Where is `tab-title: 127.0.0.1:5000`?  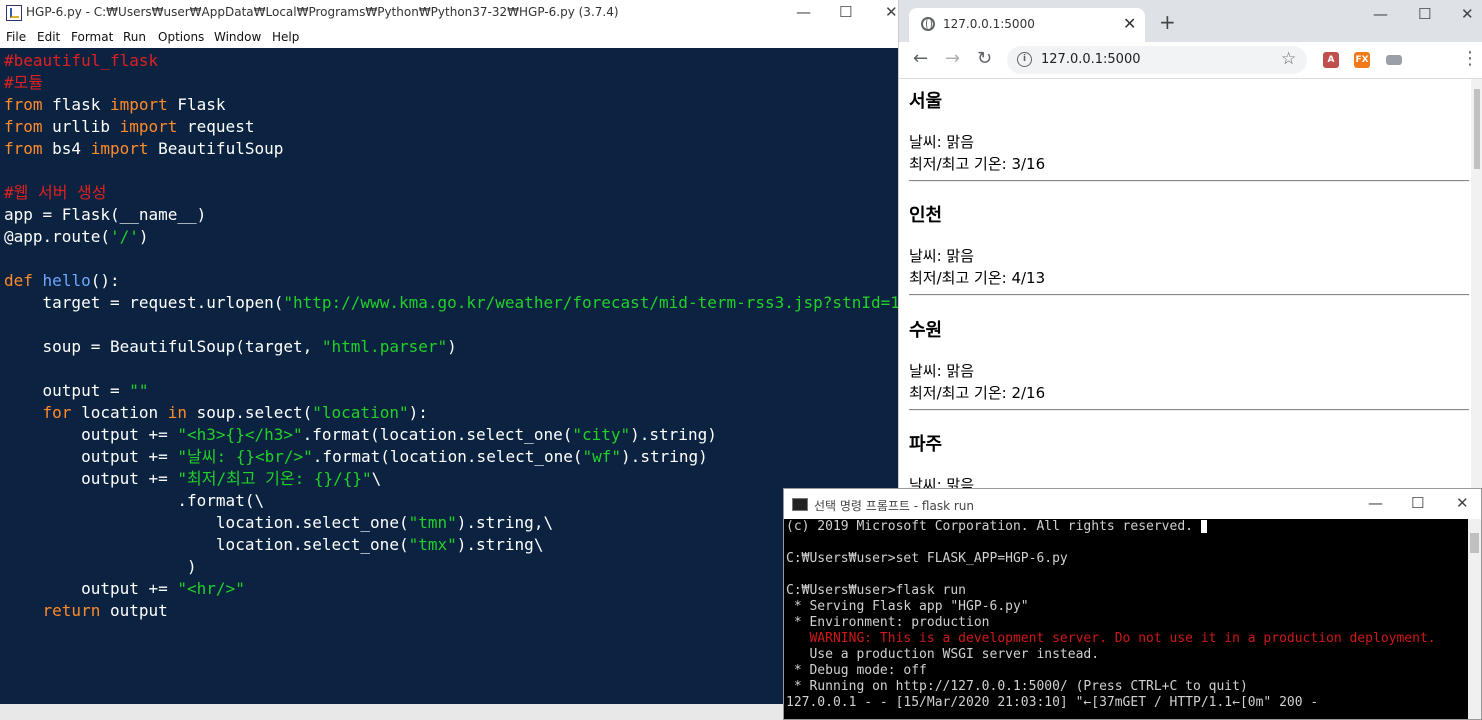 tab-title: 127.0.0.1:5000 is located at coordinates (989, 24).